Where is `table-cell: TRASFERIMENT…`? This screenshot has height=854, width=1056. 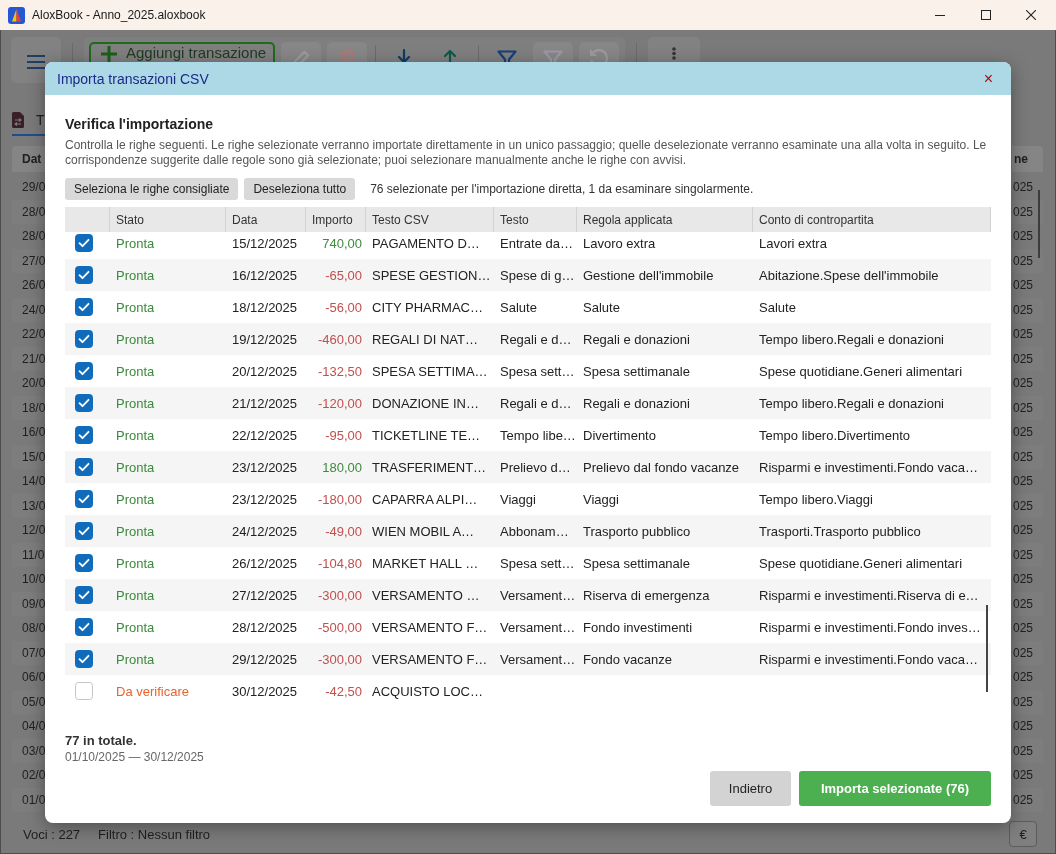 table-cell: TRASFERIMENT… is located at coordinates (429, 467).